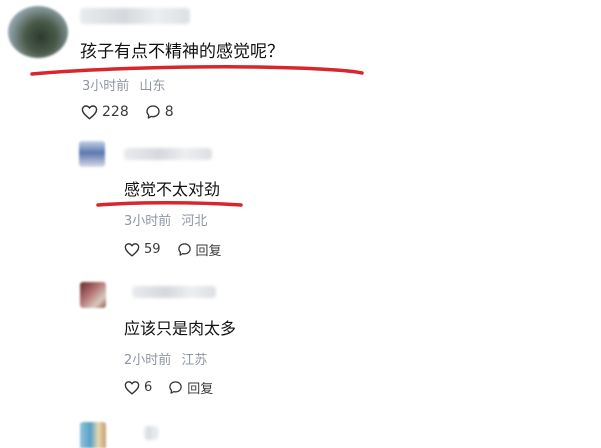 The height and width of the screenshot is (448, 601). What do you see at coordinates (135, 112) in the screenshot?
I see `comment-actions: 228 8` at bounding box center [135, 112].